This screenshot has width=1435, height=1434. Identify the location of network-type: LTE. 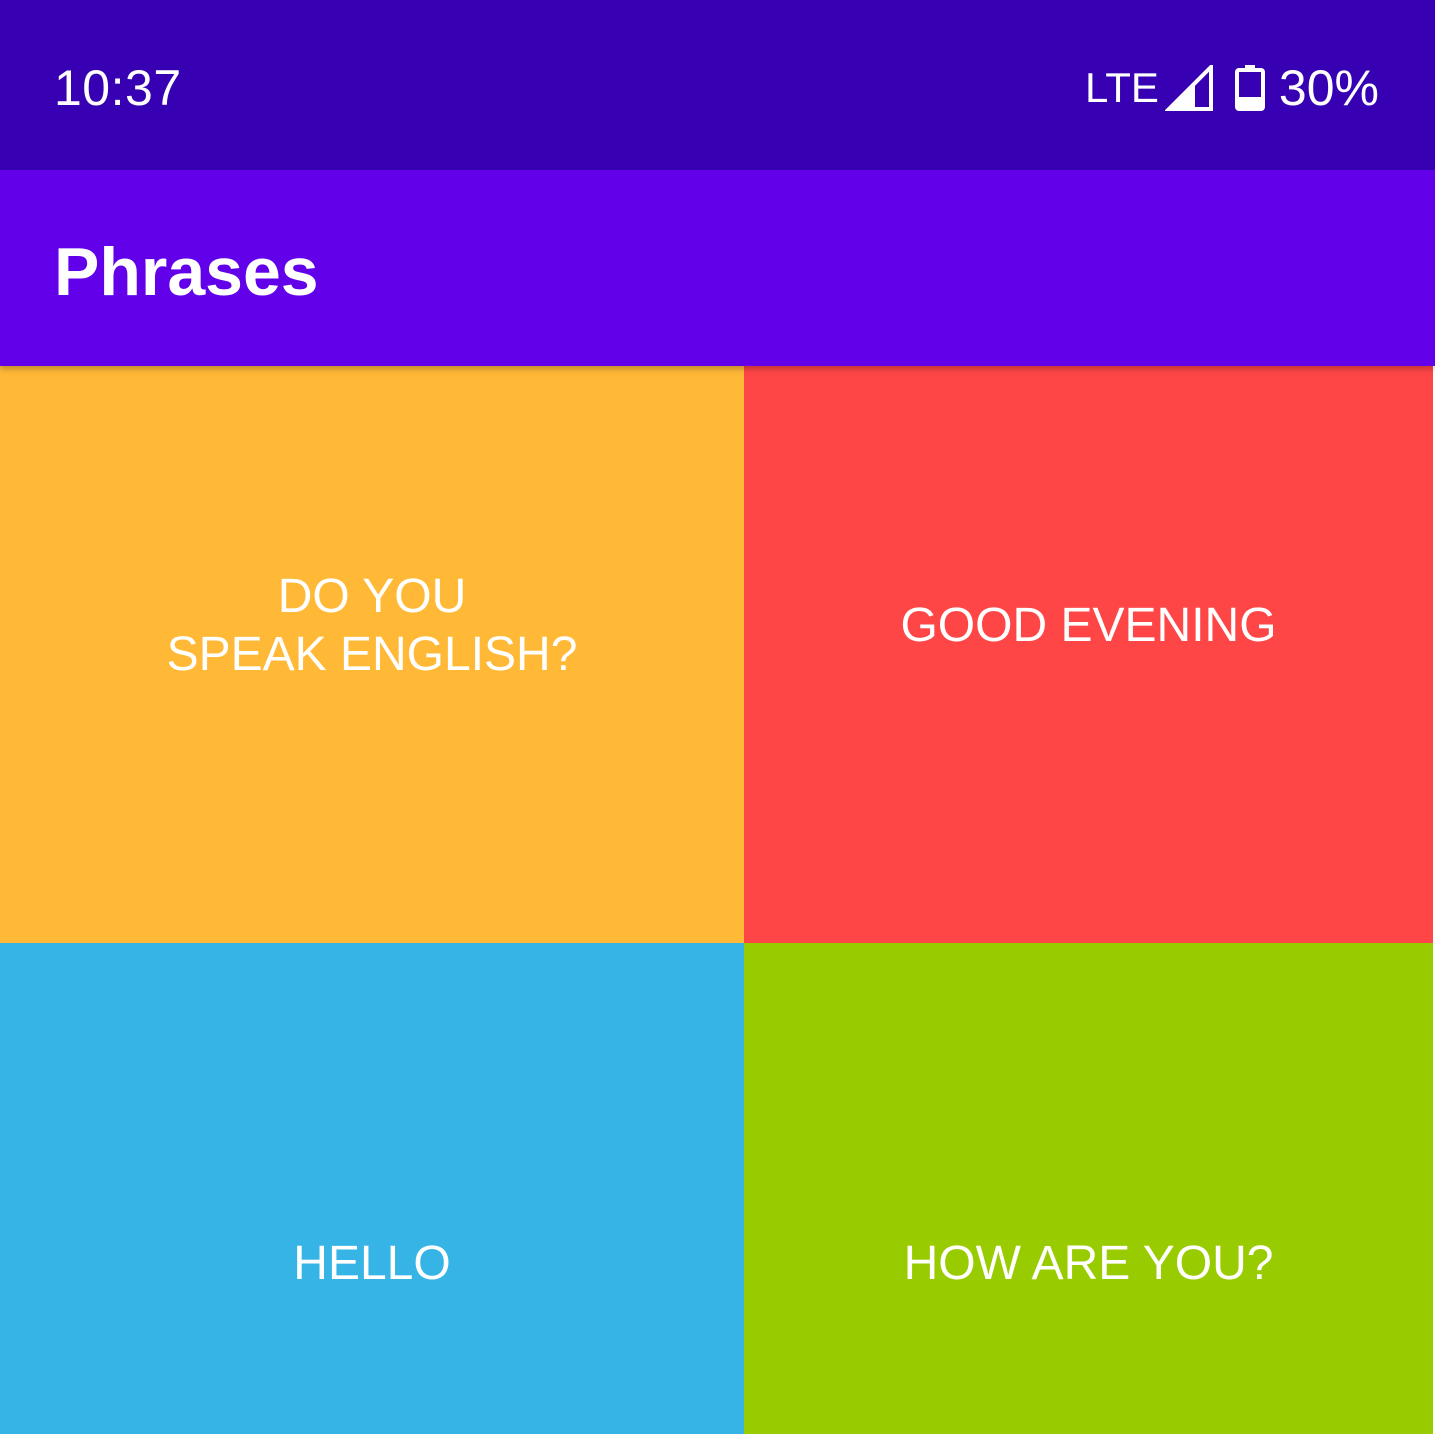
(1122, 87).